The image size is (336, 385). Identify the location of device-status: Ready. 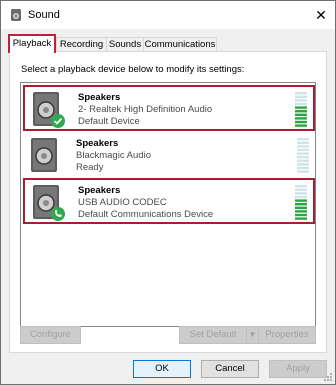
(90, 167).